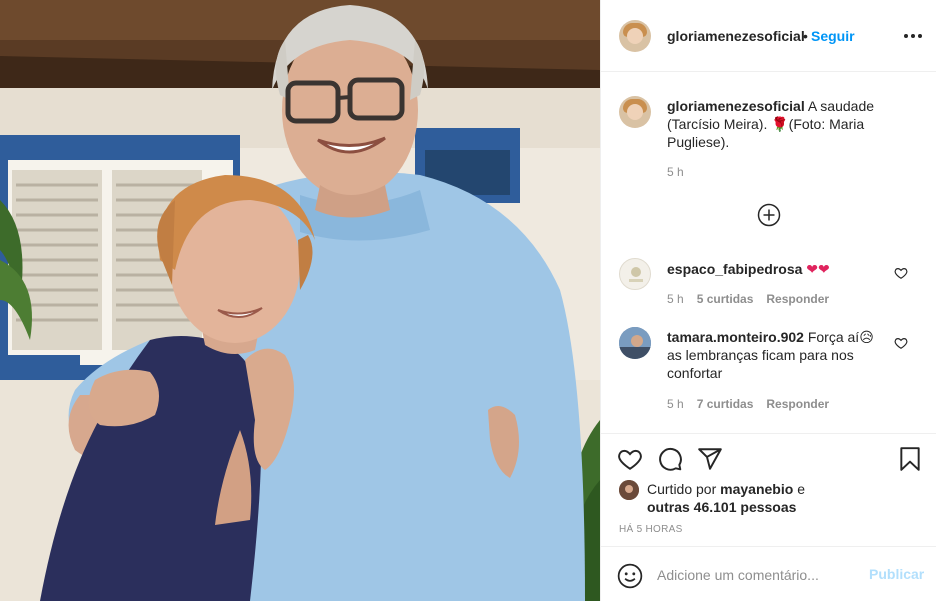  I want to click on caption-author-avatar, so click(635, 112).